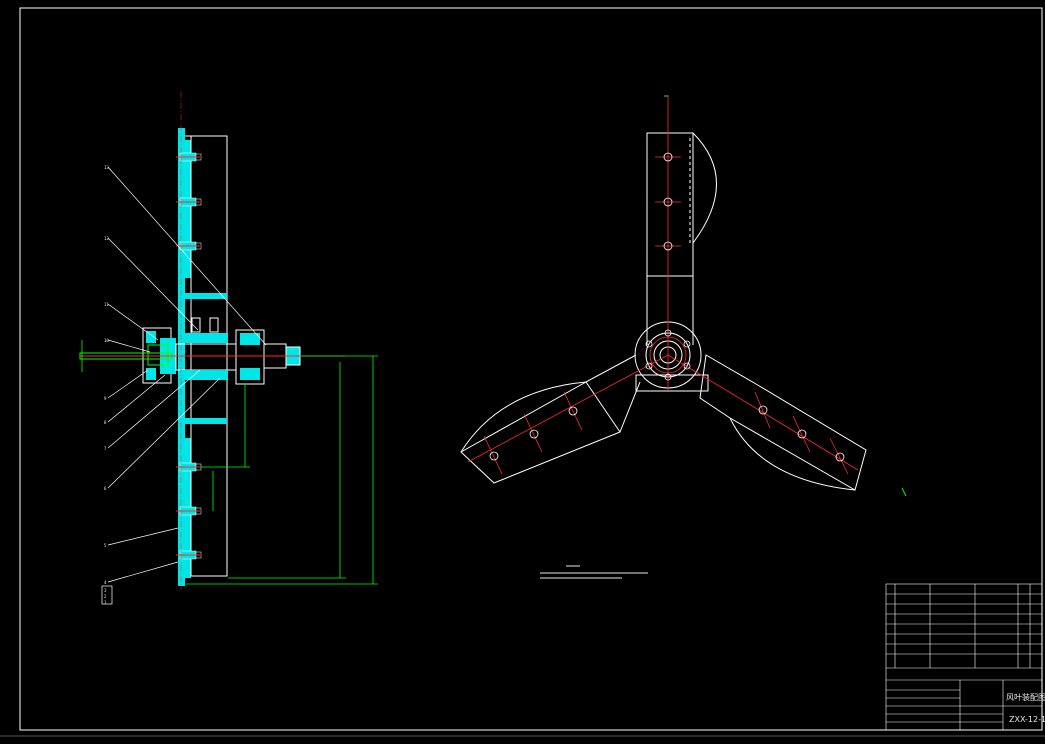 The height and width of the screenshot is (744, 1045). I want to click on technical-notes, so click(594, 572).